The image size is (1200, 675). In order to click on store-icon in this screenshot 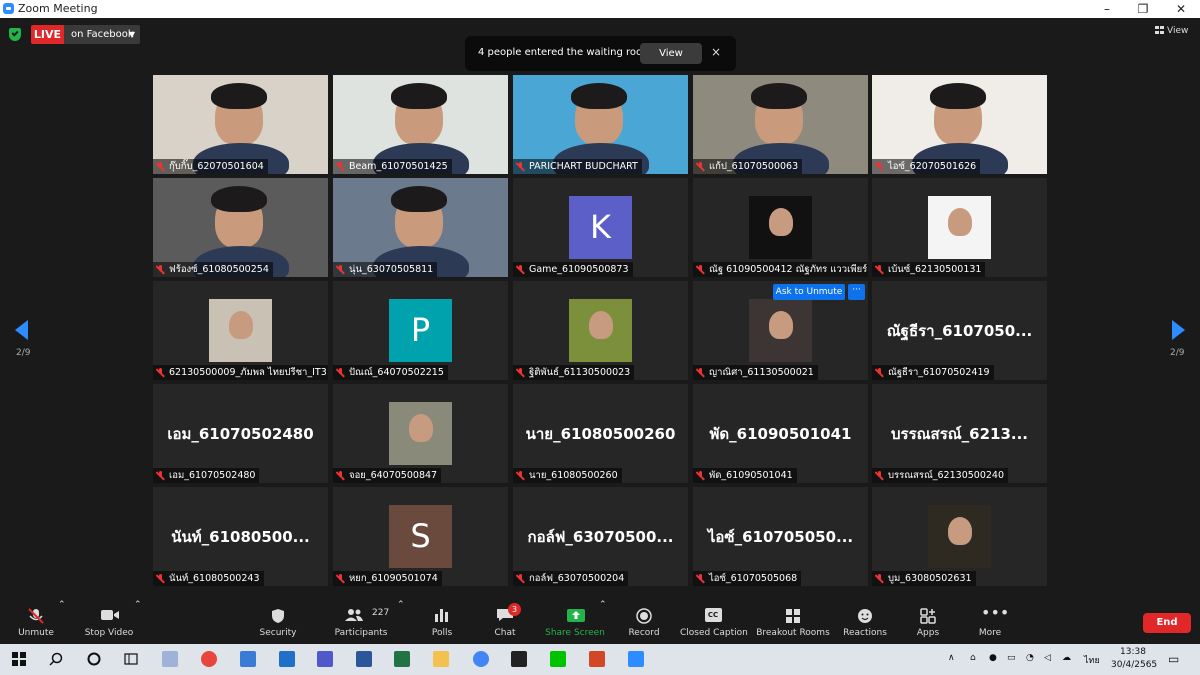, I will do `click(248, 659)`.